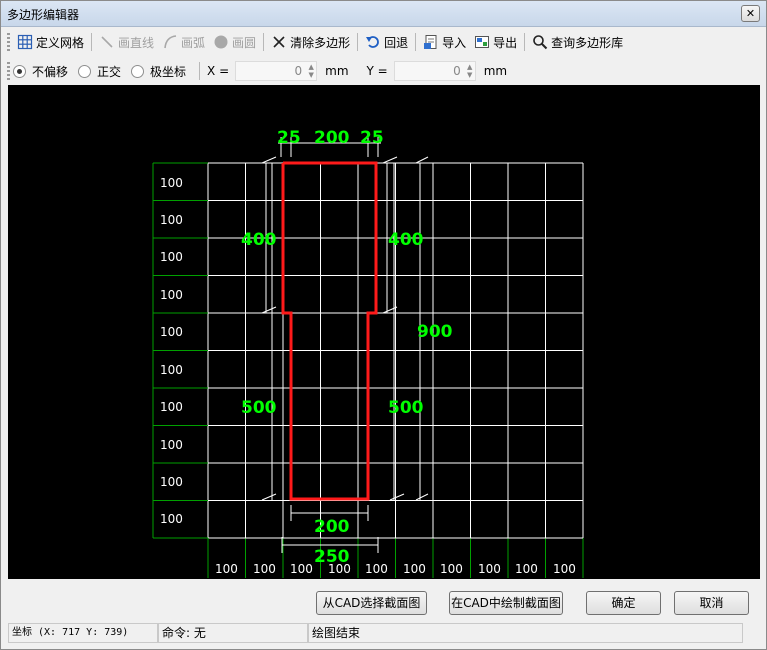 This screenshot has width=767, height=650. I want to click on draw-arc-button: 画弧, so click(183, 42).